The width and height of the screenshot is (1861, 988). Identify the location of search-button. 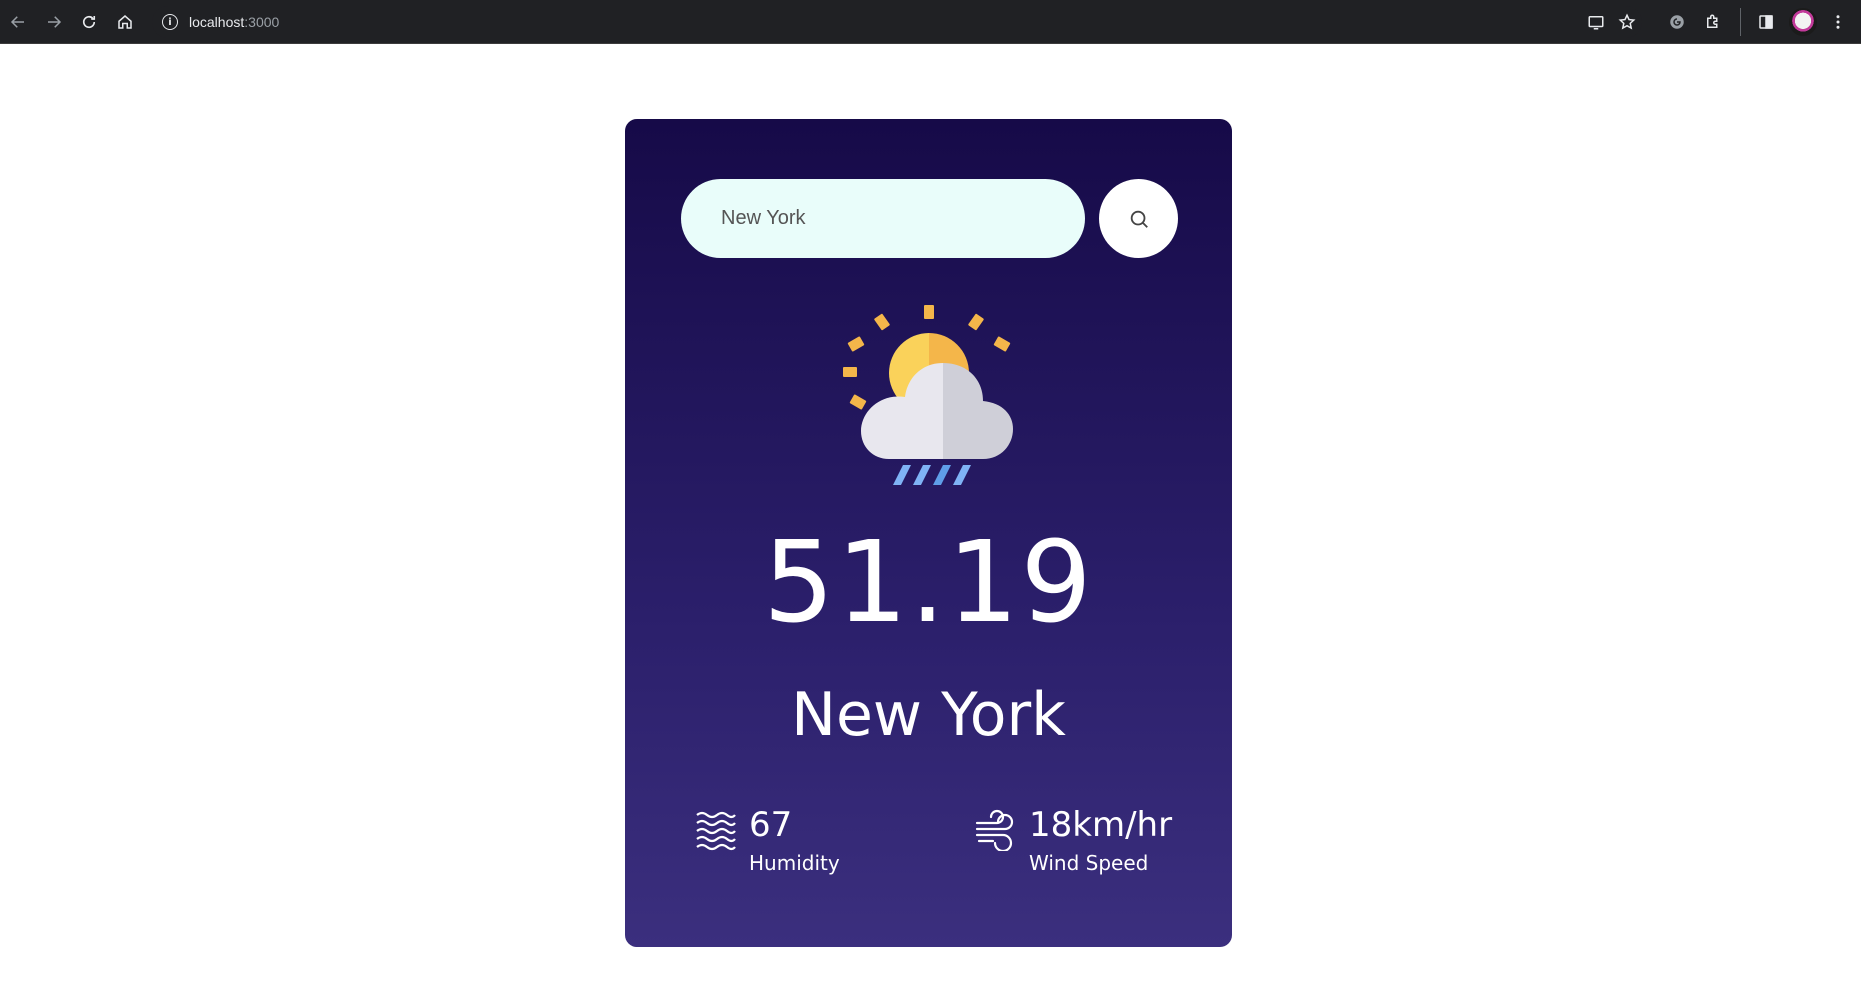
(1138, 218).